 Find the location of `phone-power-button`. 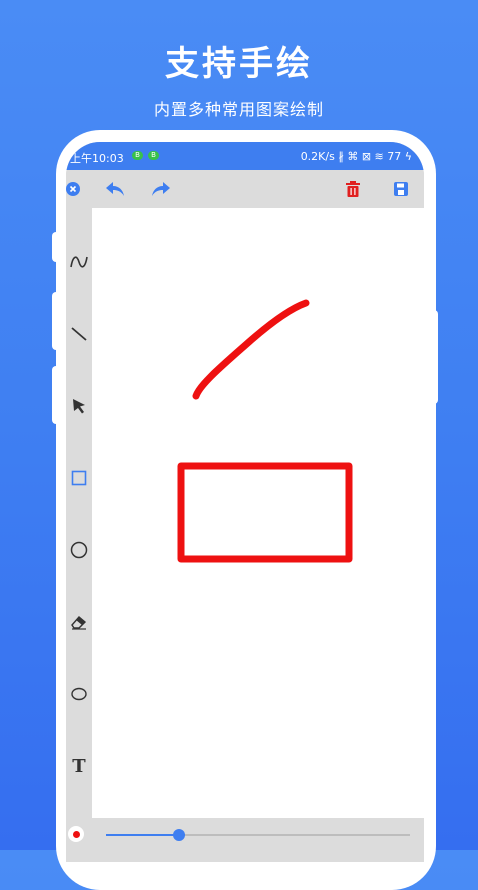

phone-power-button is located at coordinates (434, 357).